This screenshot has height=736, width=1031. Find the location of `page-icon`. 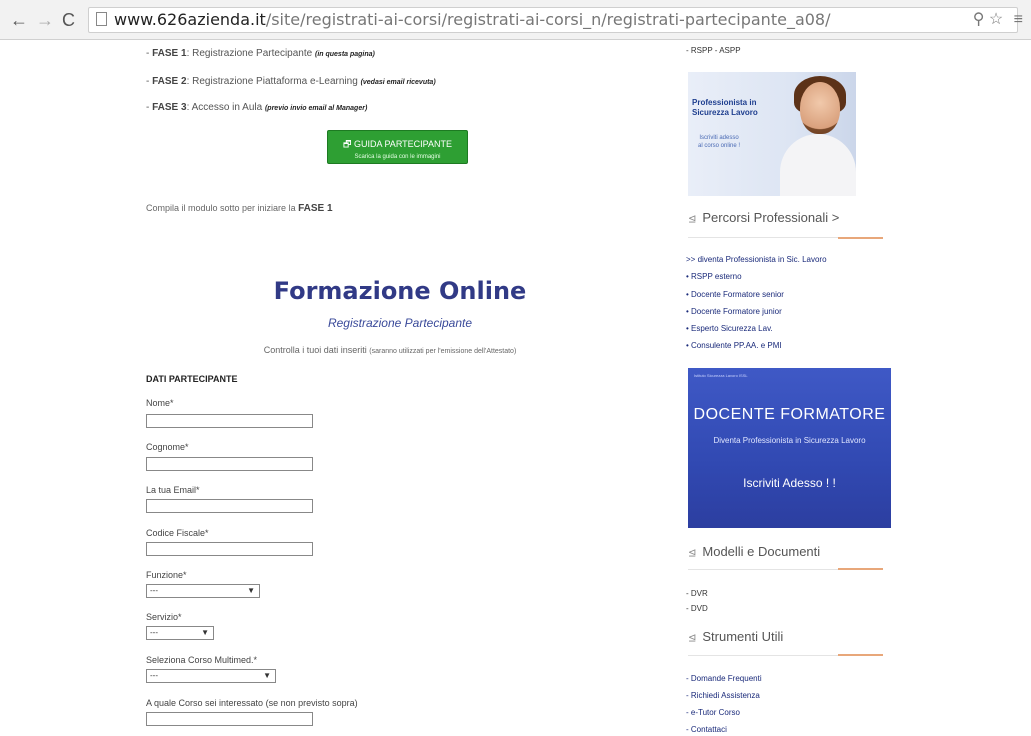

page-icon is located at coordinates (101, 19).